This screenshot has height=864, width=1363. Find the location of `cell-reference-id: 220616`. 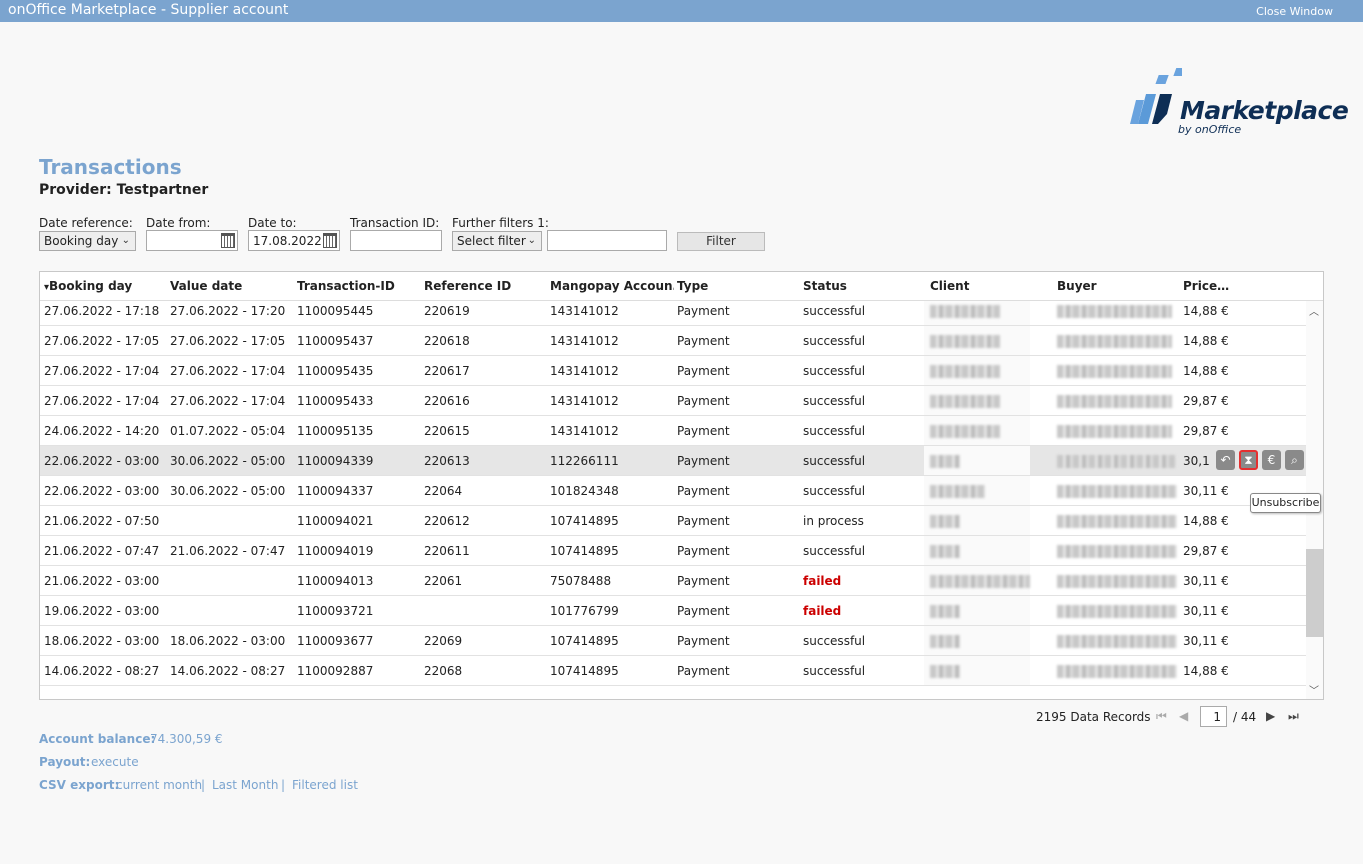

cell-reference-id: 220616 is located at coordinates (447, 401).